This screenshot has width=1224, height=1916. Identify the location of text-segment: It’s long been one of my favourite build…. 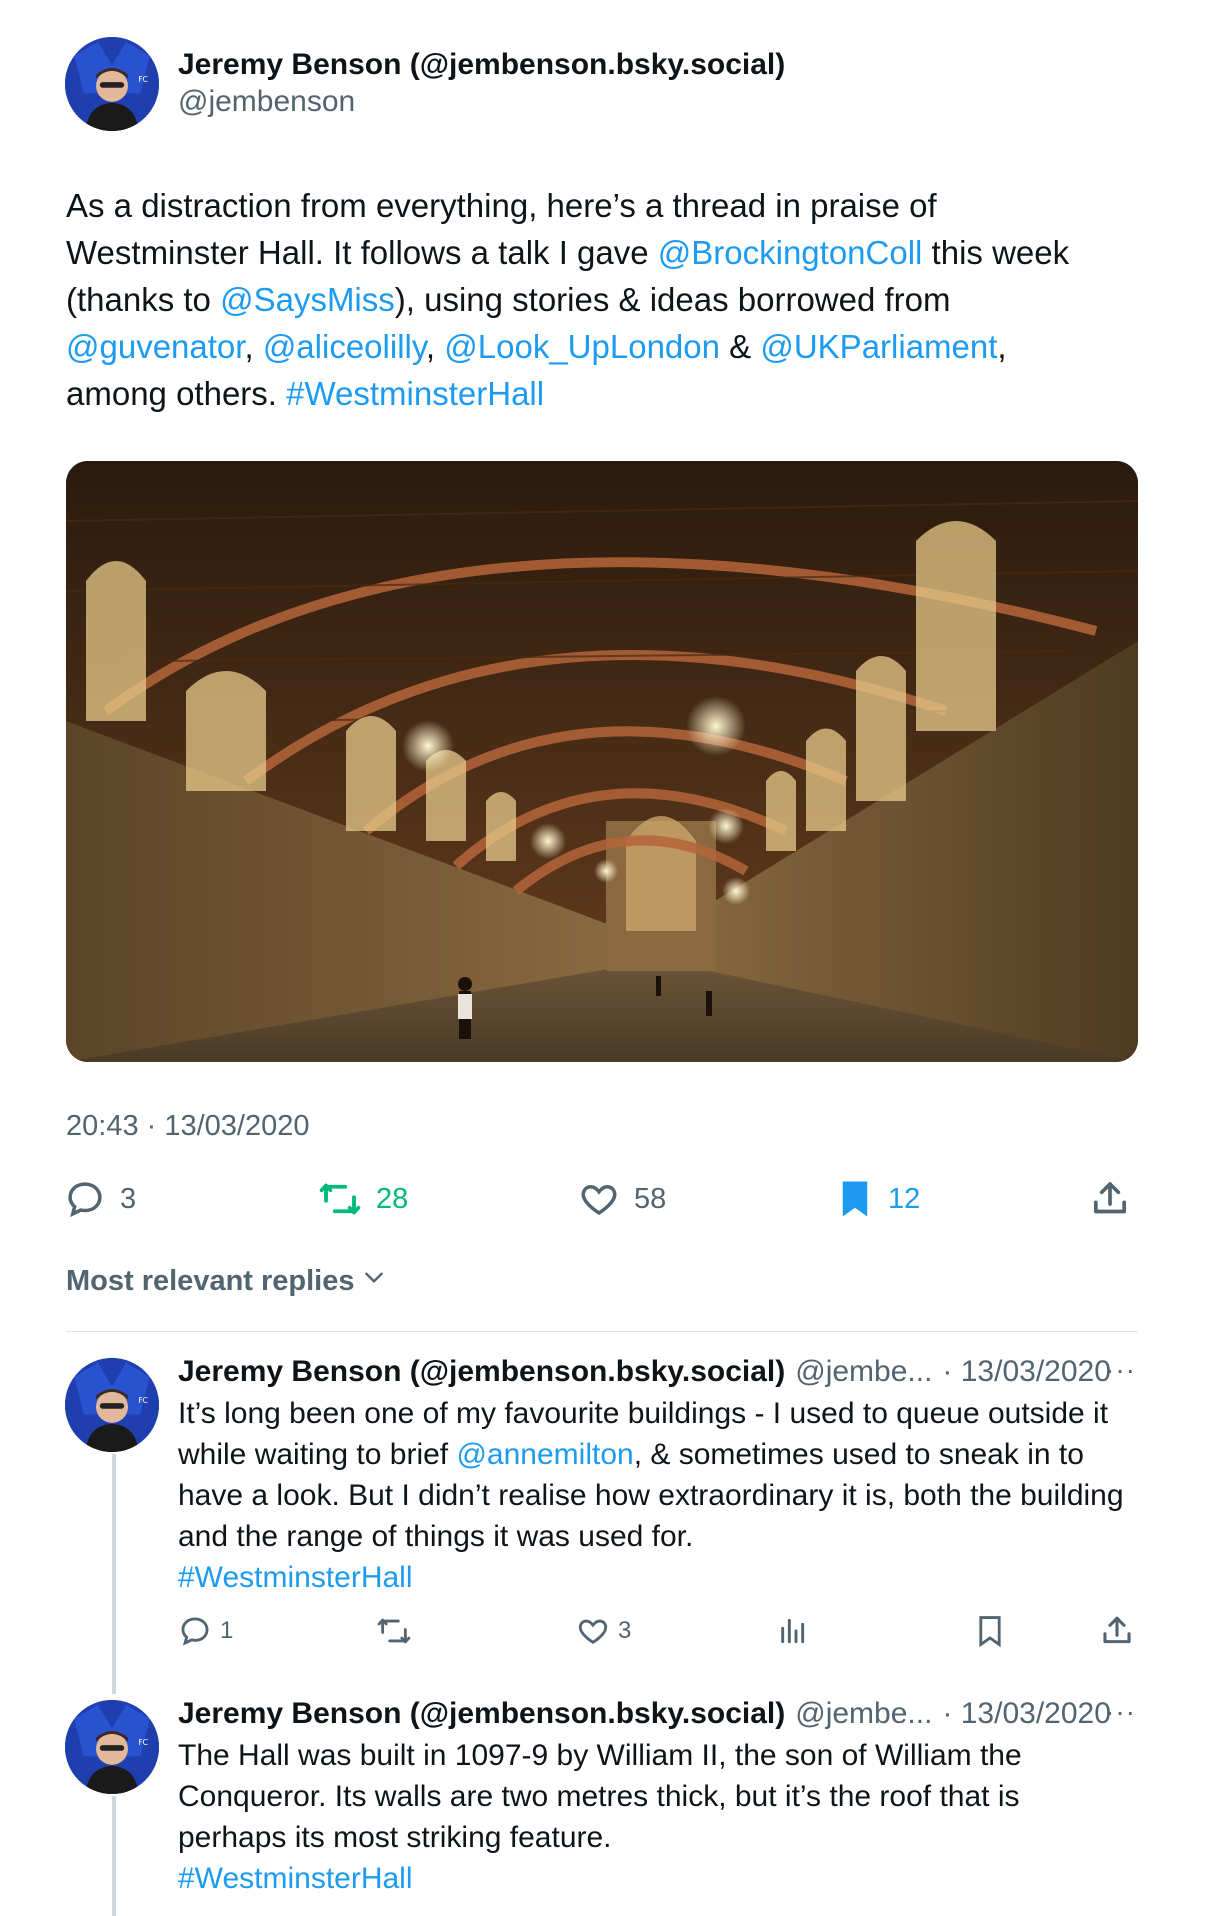
(643, 1413).